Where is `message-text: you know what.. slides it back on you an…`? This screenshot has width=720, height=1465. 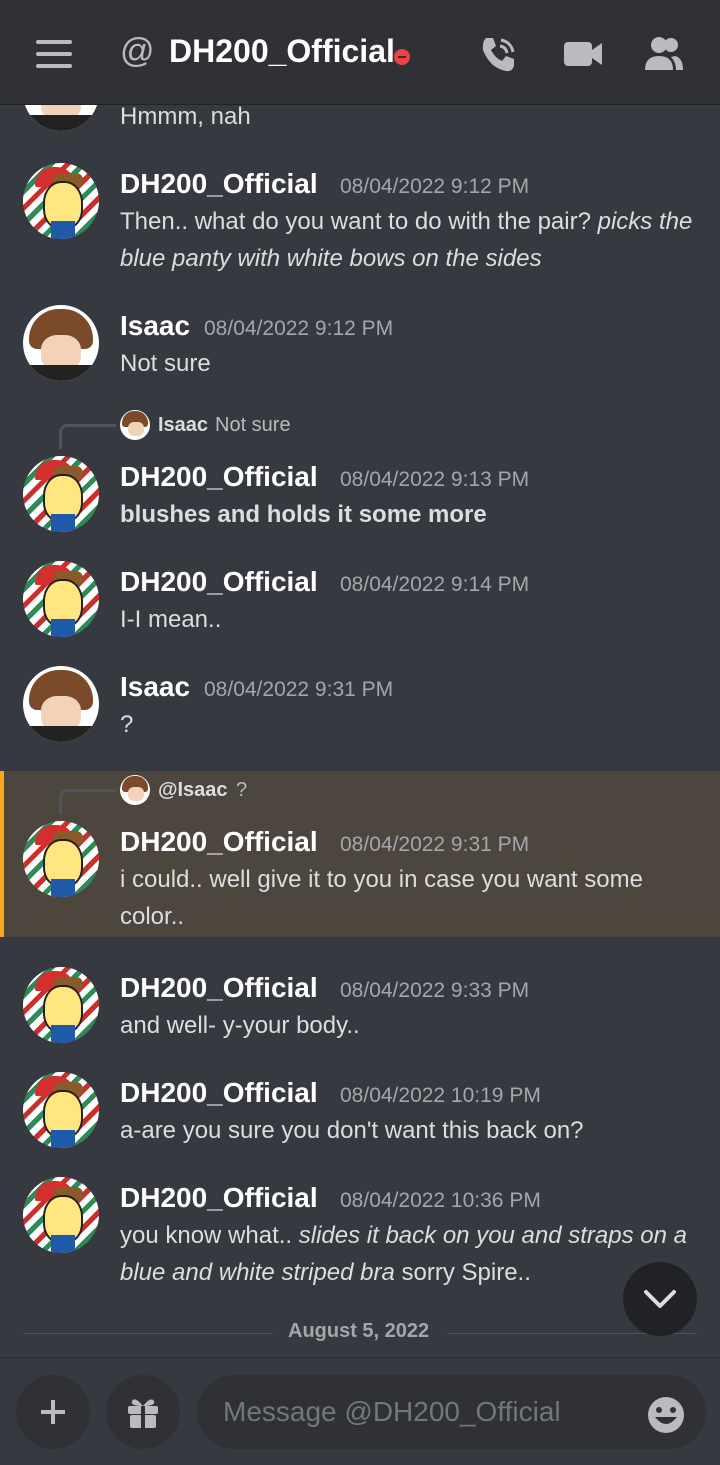 message-text: you know what.. slides it back on you an… is located at coordinates (403, 1254).